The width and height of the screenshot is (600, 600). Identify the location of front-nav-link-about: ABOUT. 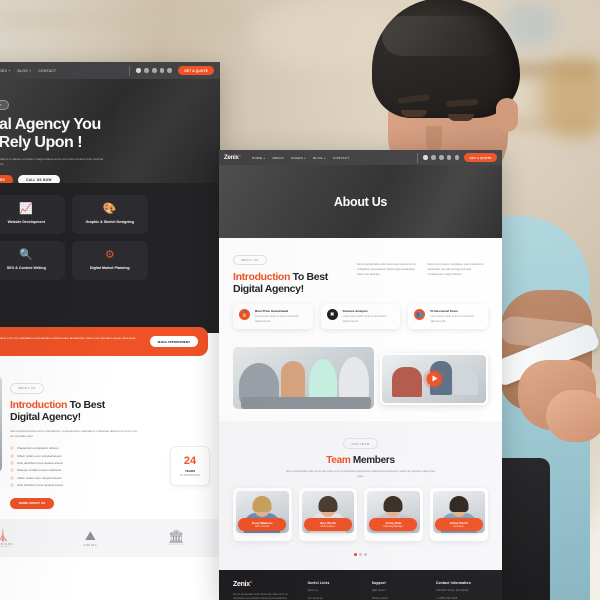
(278, 158).